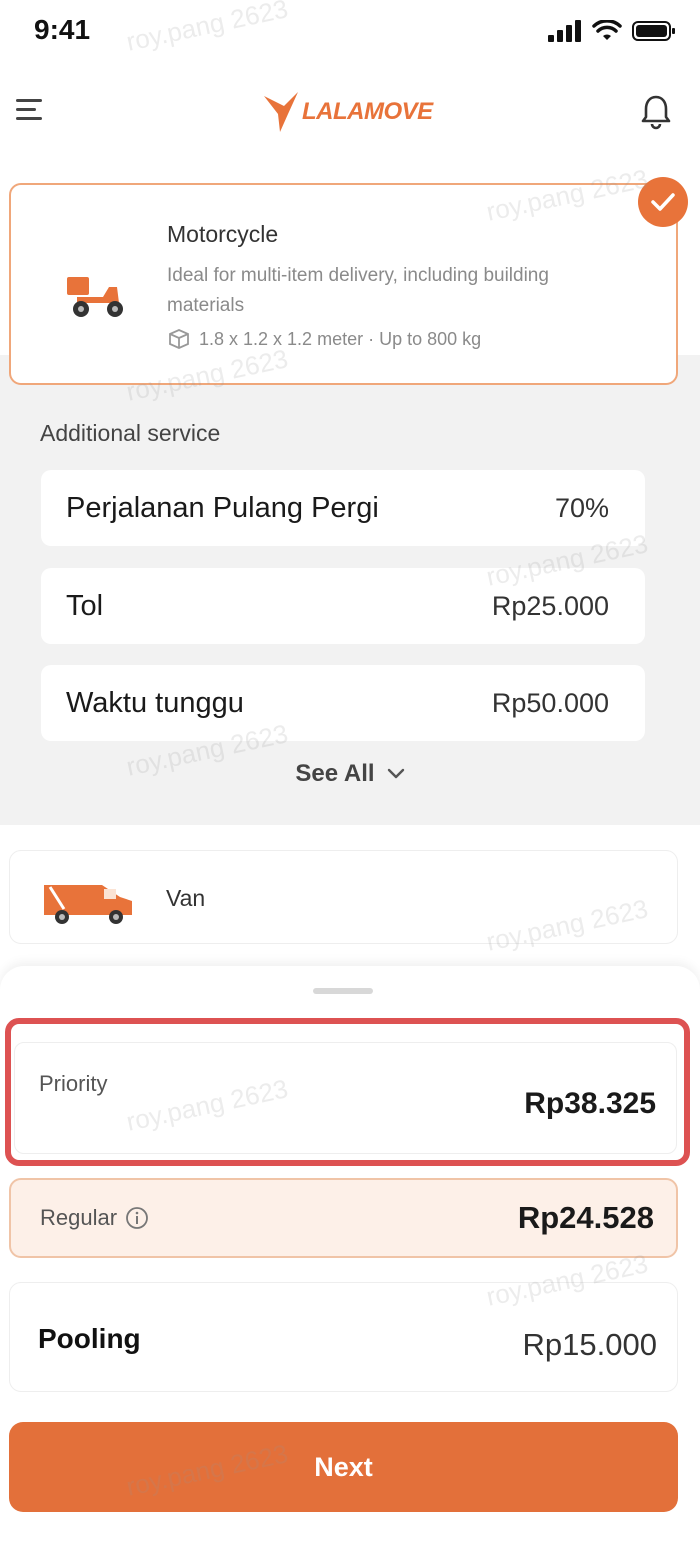 The width and height of the screenshot is (700, 1544). I want to click on price-option-label-wrap: Regular, so click(94, 1218).